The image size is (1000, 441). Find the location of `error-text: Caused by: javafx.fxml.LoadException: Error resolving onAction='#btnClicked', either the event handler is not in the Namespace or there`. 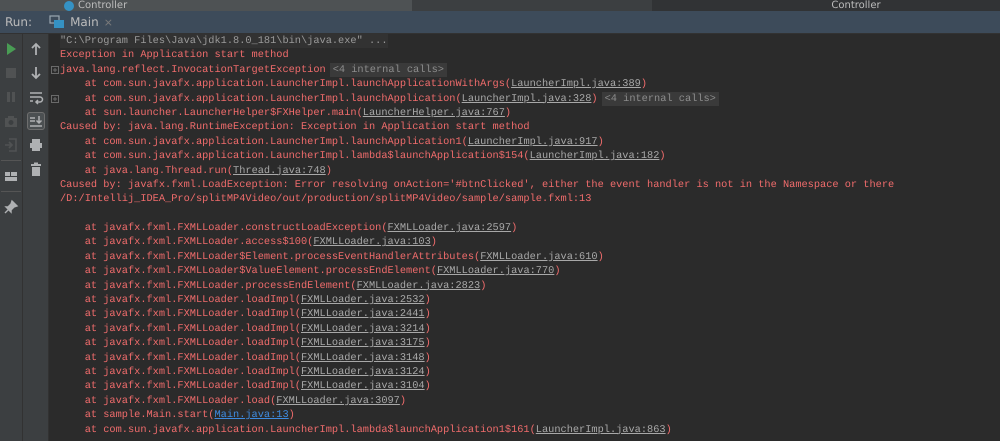

error-text: Caused by: javafx.fxml.LoadException: Error resolving onAction='#btnClicked', either the event handler is not in the Namespace or there is located at coordinates (477, 185).